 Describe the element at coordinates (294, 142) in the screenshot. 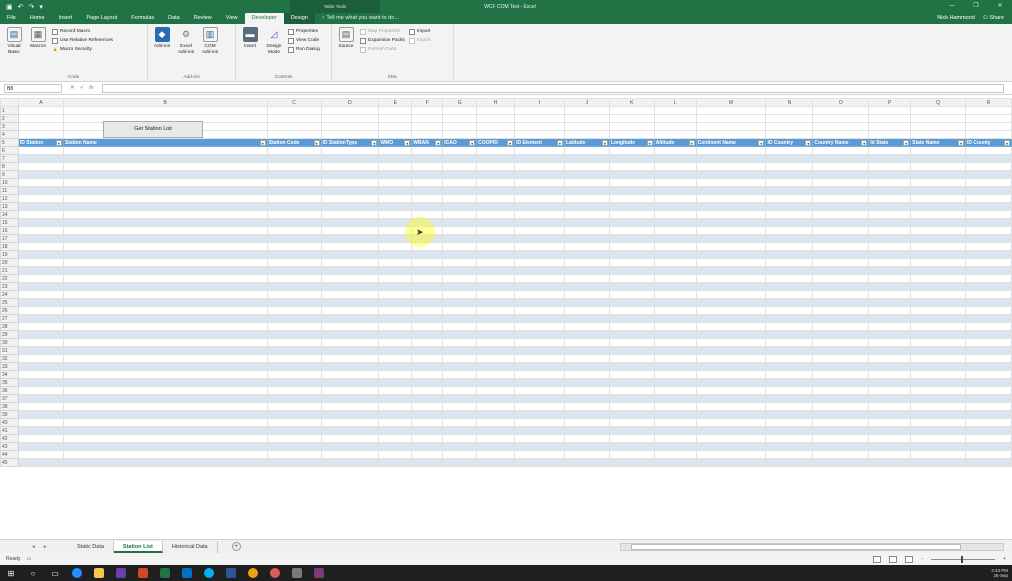

I see `table-header-cell: Station Code ▾` at that location.